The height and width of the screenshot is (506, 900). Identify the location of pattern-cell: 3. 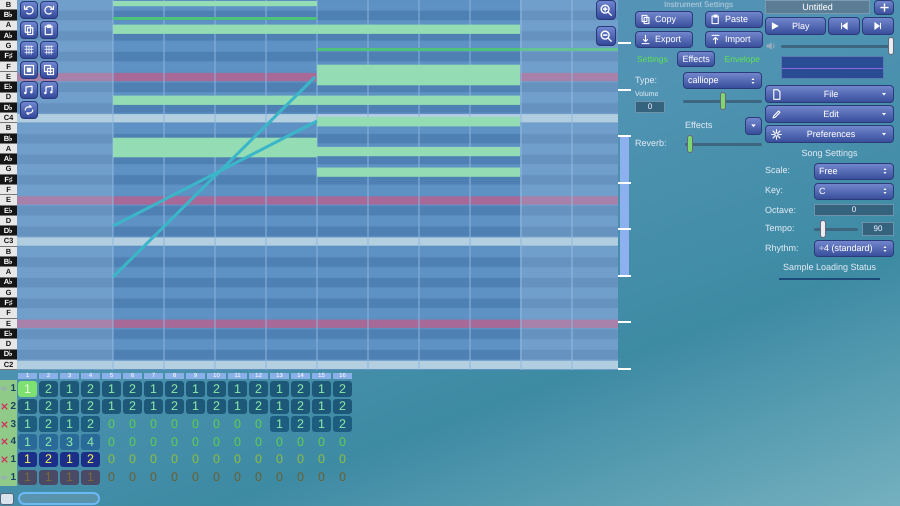
(69, 442).